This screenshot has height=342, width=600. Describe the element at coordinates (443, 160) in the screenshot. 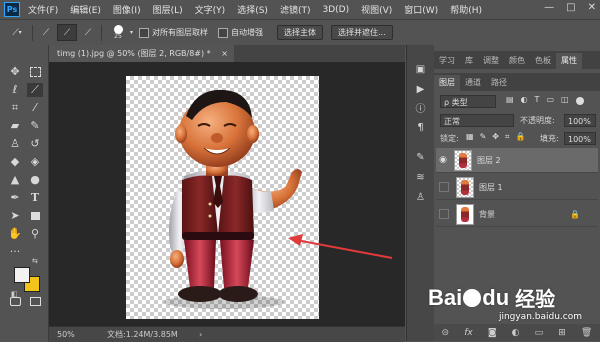

I see `eye-icon: ◉` at that location.